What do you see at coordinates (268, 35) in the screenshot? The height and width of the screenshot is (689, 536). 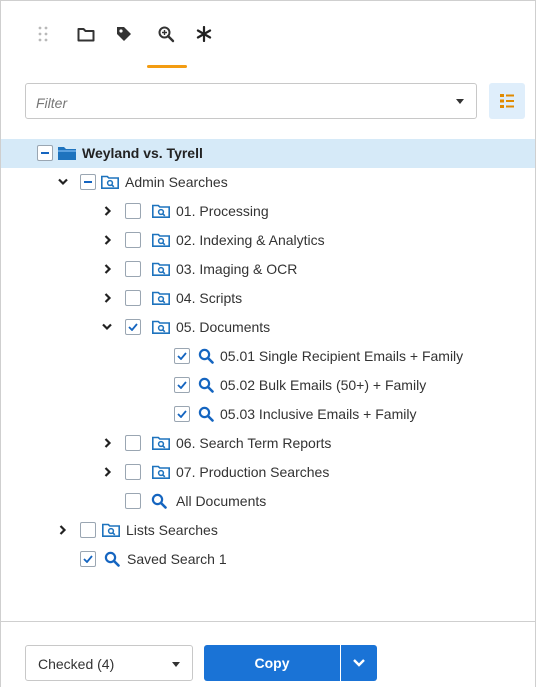 I see `panel-toolbar` at bounding box center [268, 35].